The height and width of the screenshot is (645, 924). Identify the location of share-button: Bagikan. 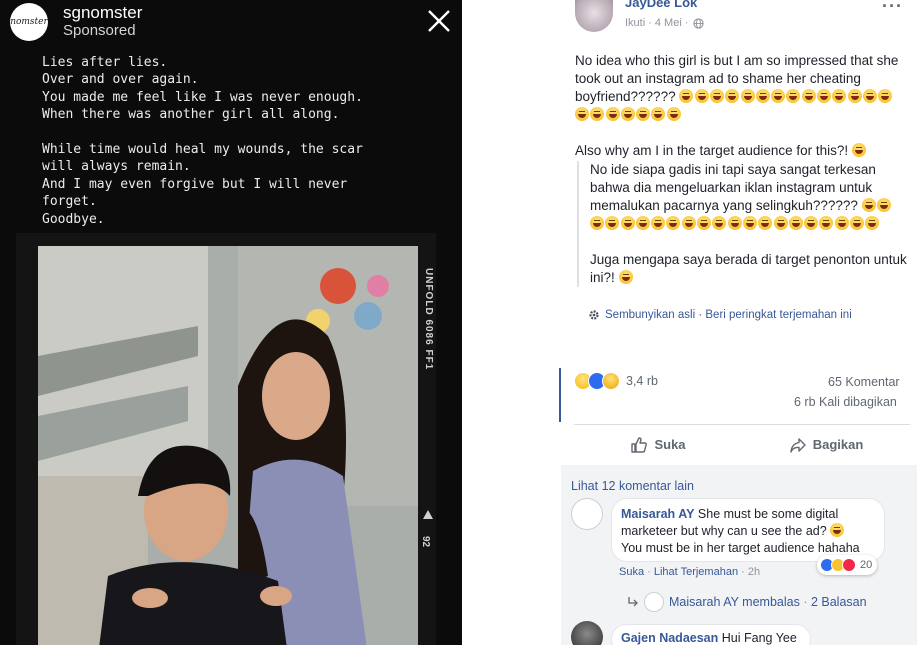
(826, 444).